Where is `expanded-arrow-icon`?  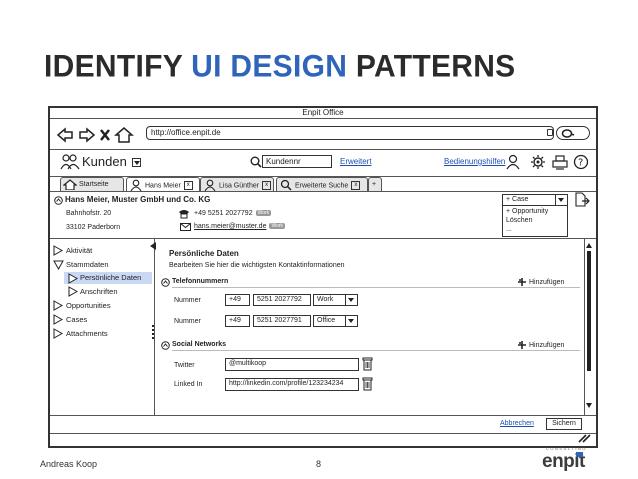 expanded-arrow-icon is located at coordinates (58, 265).